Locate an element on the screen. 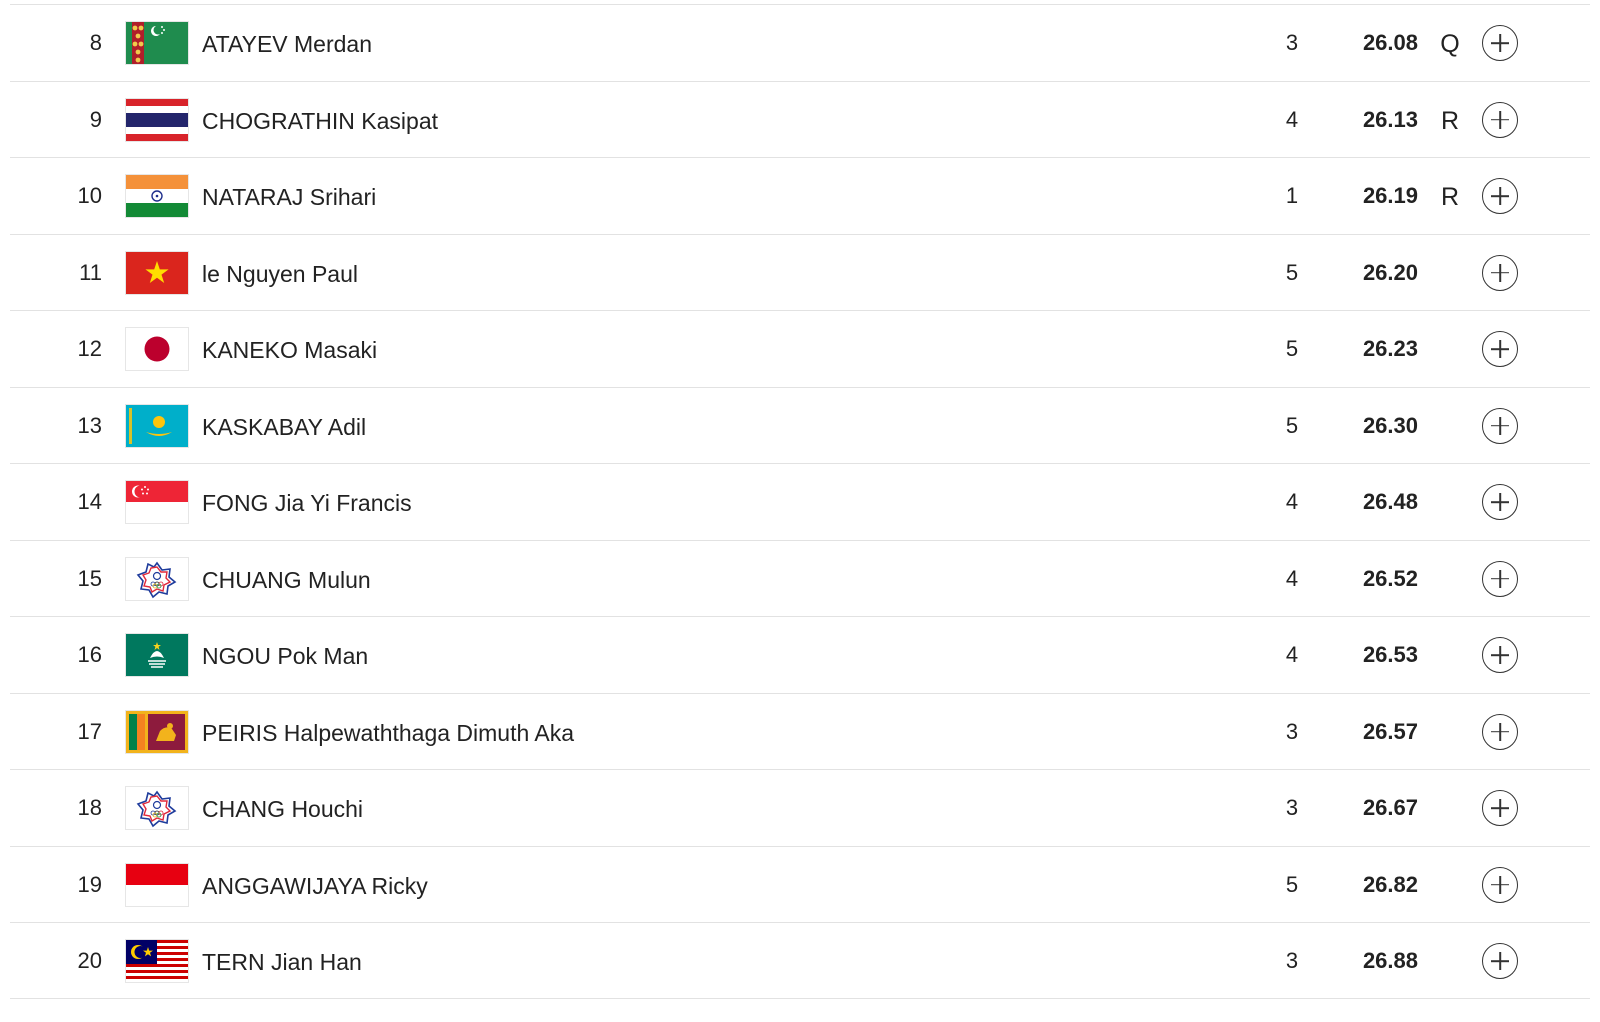 The image size is (1600, 1022). athlete-name: ANGGAWIJAYA Ricky is located at coordinates (315, 885).